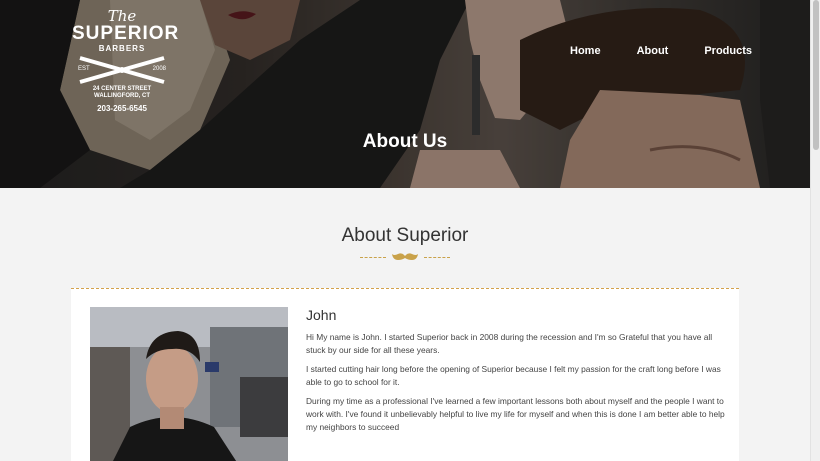 The height and width of the screenshot is (461, 820). I want to click on barber-photo-image, so click(189, 384).